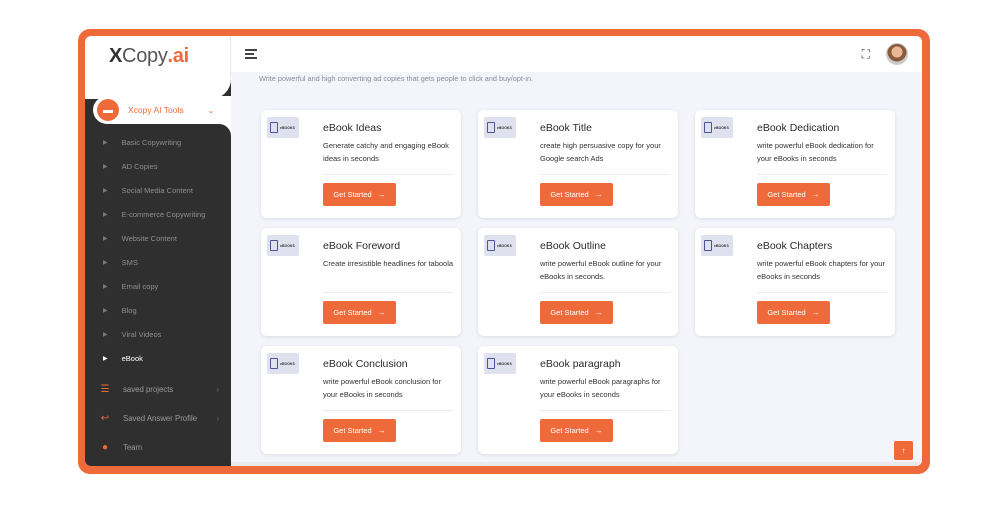 The height and width of the screenshot is (506, 1008). Describe the element at coordinates (105, 389) in the screenshot. I see `list-icon: ☰` at that location.